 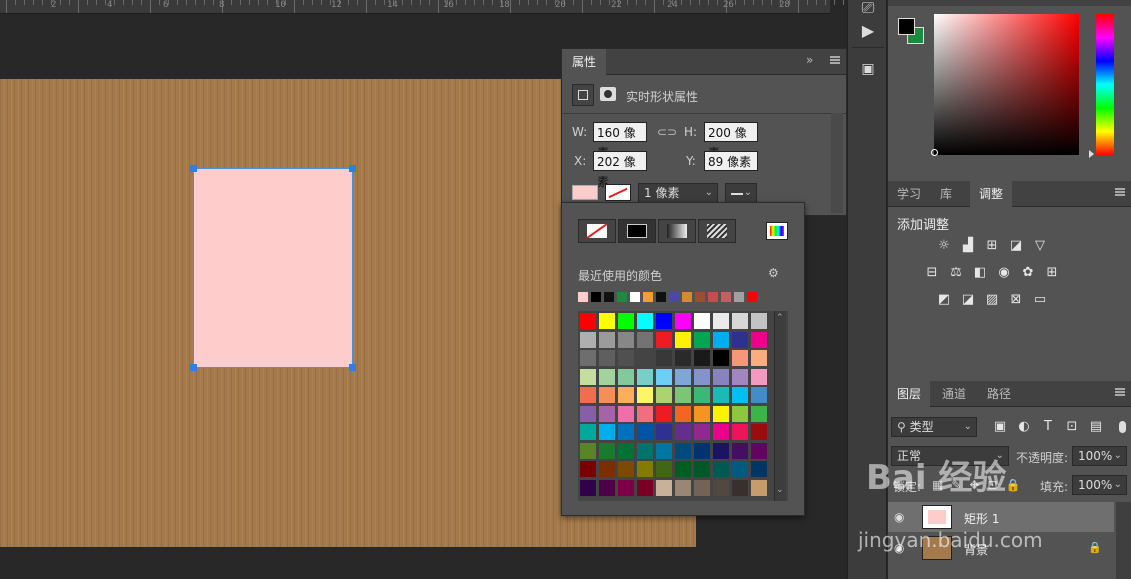 What do you see at coordinates (999, 394) in the screenshot?
I see `tab-paths: 路径` at bounding box center [999, 394].